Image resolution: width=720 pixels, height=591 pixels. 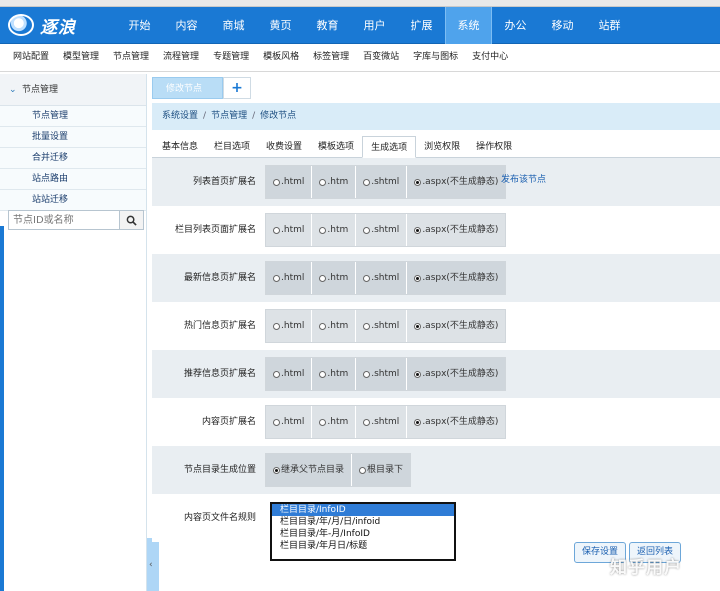 What do you see at coordinates (233, 25) in the screenshot?
I see `nav-item-2: 商城` at bounding box center [233, 25].